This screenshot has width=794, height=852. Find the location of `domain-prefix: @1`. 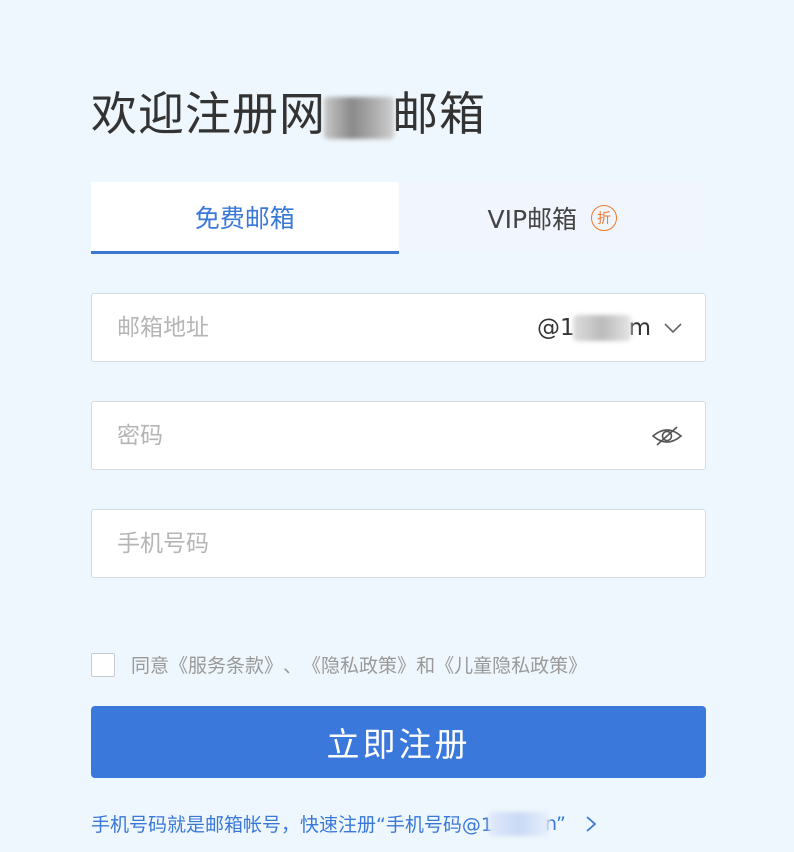

domain-prefix: @1 is located at coordinates (555, 327).